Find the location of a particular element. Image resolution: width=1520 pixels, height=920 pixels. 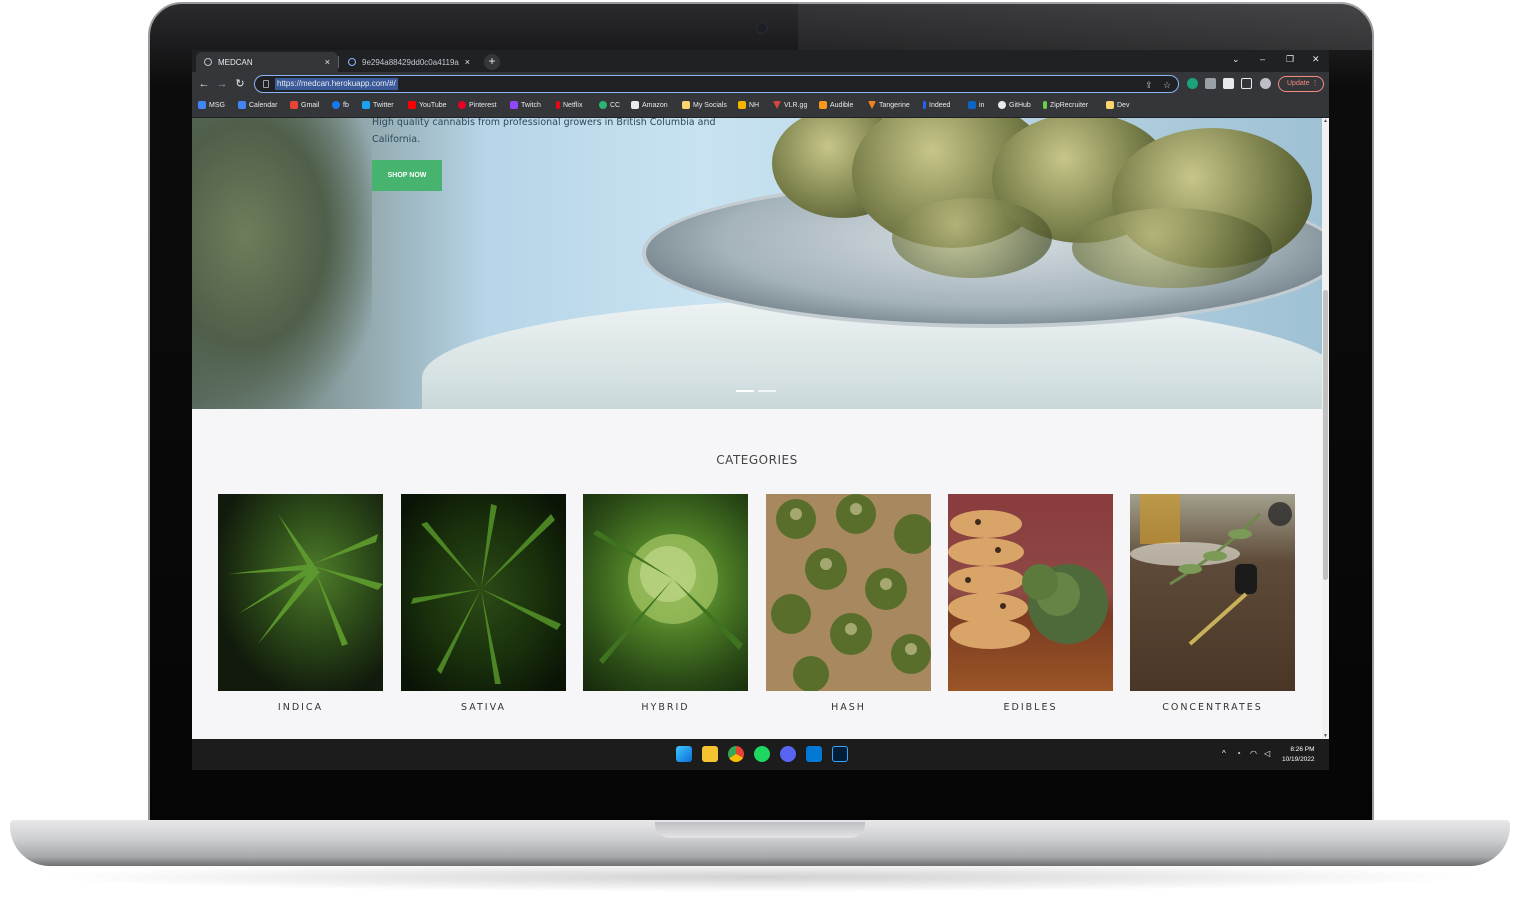

bookmark-item: Tangerine is located at coordinates (889, 105).